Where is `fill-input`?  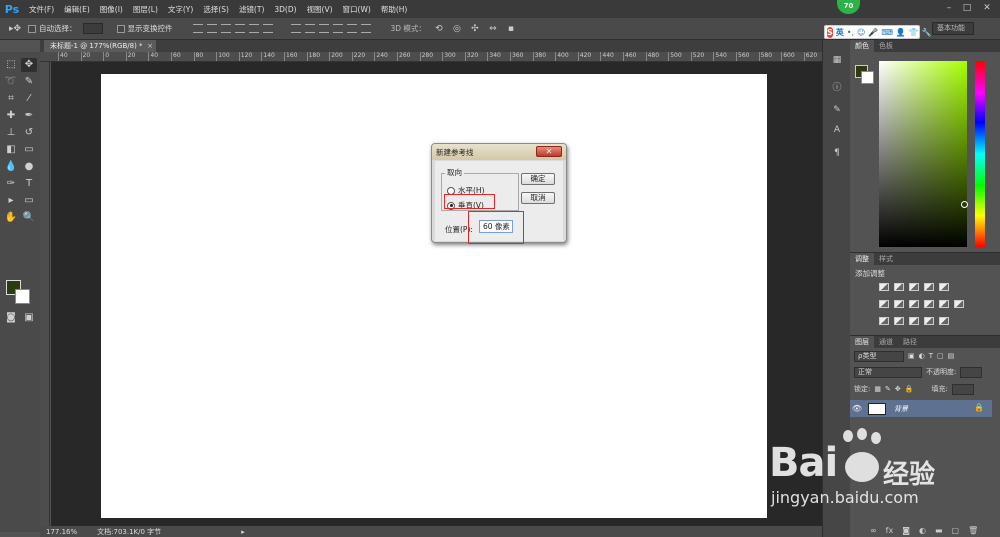 fill-input is located at coordinates (962, 389).